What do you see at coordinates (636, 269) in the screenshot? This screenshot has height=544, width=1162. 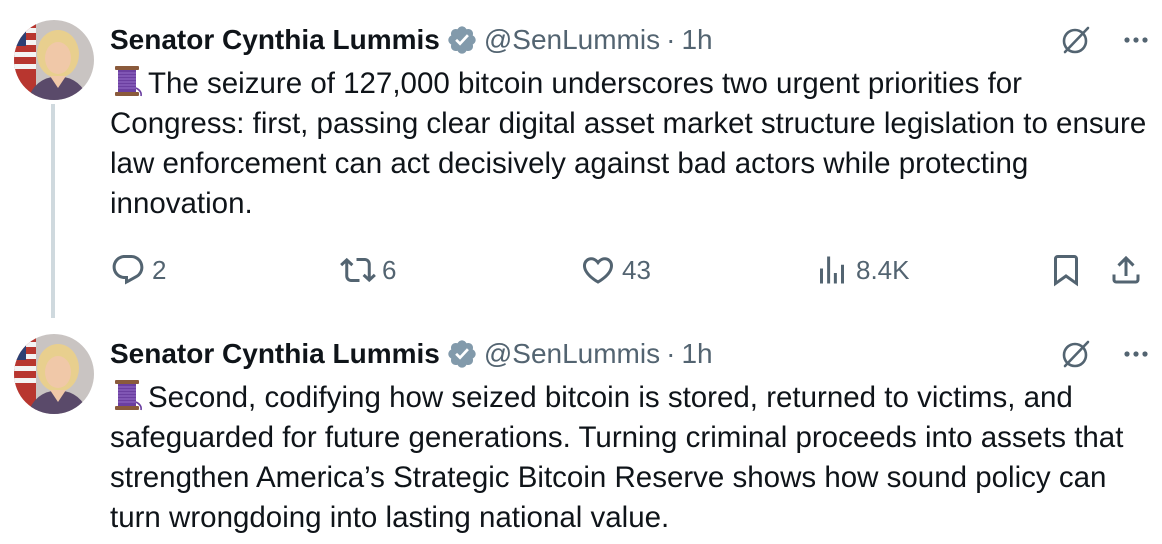 I see `like-count: 43` at bounding box center [636, 269].